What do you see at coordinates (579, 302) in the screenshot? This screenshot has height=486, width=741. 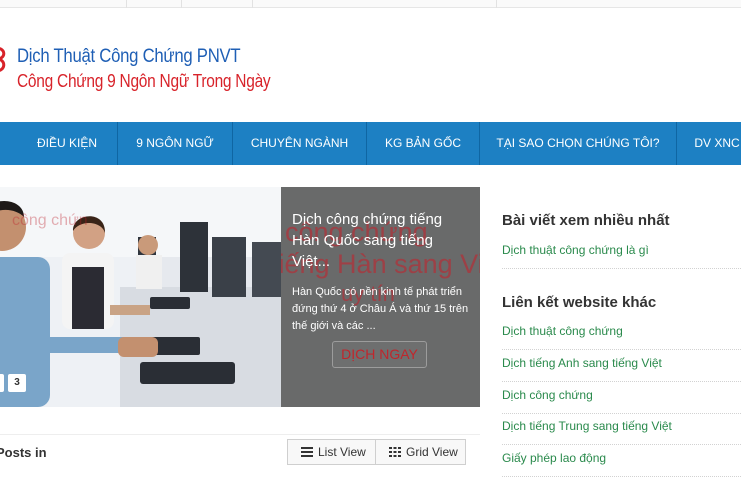 I see `other-links-title: Liên kết website khác` at bounding box center [579, 302].